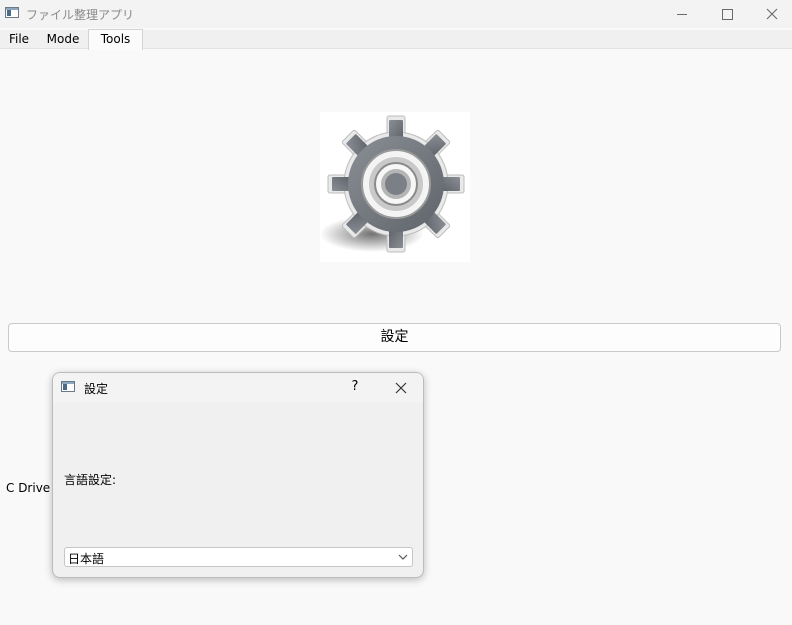  Describe the element at coordinates (86, 559) in the screenshot. I see `language-selected-value: 日本語` at that location.